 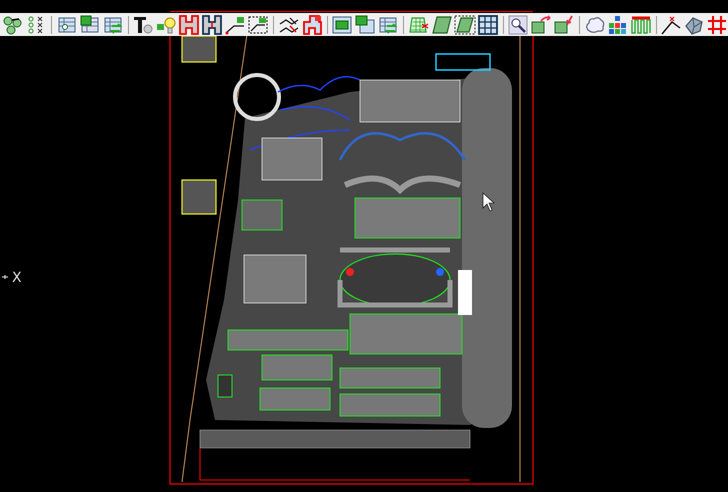 What do you see at coordinates (617, 25) in the screenshot?
I see `blocks-icon` at bounding box center [617, 25].